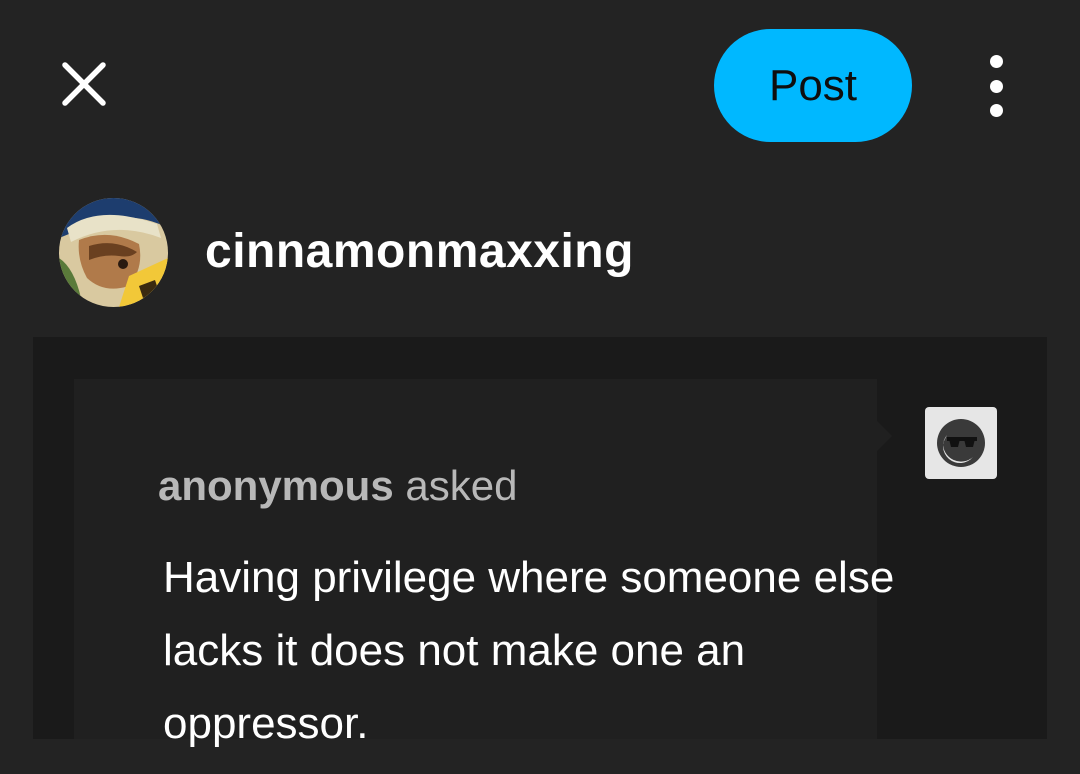  I want to click on anonymous-avatar-icon, so click(961, 443).